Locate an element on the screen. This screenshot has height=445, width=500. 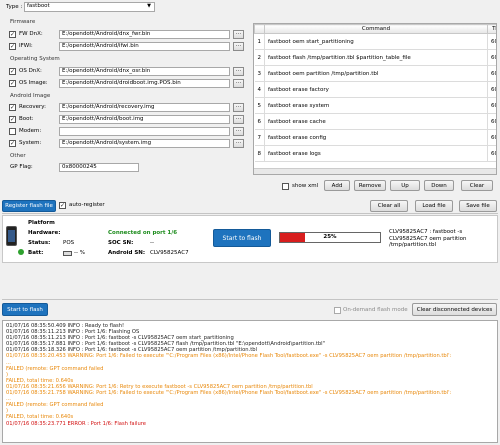
fw-dnx-field: E:/opendott/Android/dnx_fwr.bin is located at coordinates (144, 34).